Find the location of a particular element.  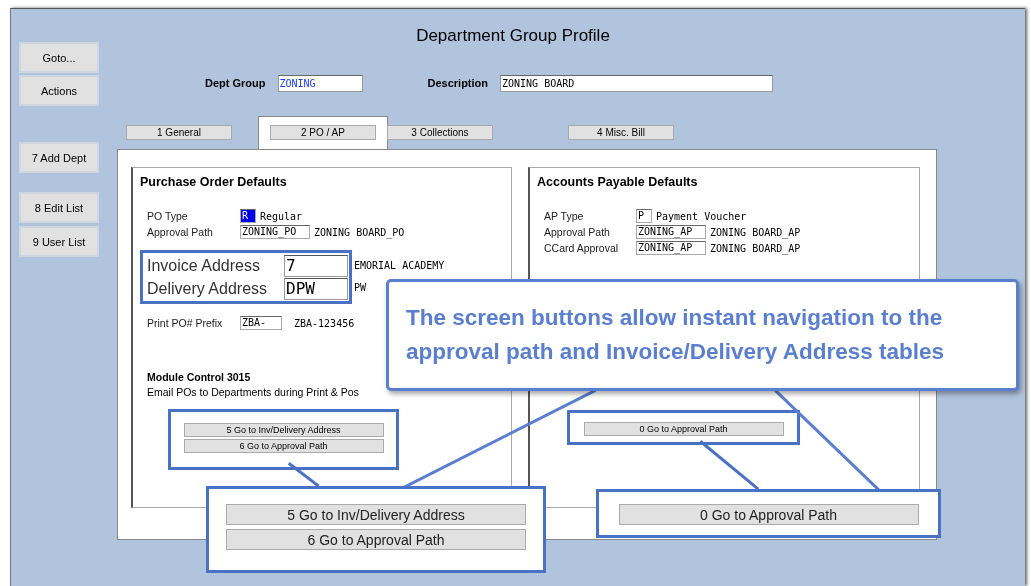

field-description: PW is located at coordinates (360, 288).